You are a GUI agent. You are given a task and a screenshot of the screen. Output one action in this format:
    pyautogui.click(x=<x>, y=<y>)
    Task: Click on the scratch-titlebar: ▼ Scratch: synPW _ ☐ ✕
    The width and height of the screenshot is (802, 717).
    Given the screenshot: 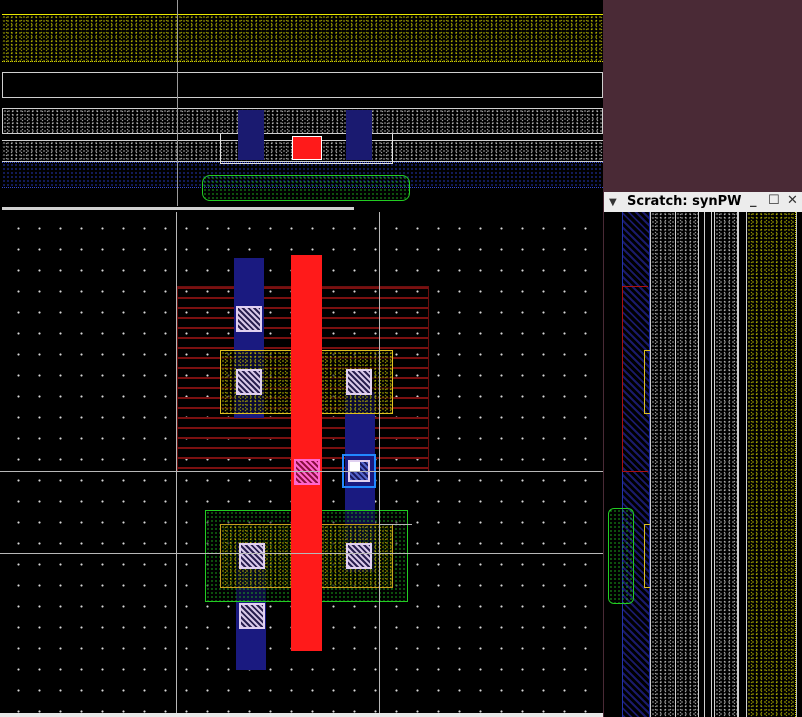 What is the action you would take?
    pyautogui.click(x=703, y=202)
    